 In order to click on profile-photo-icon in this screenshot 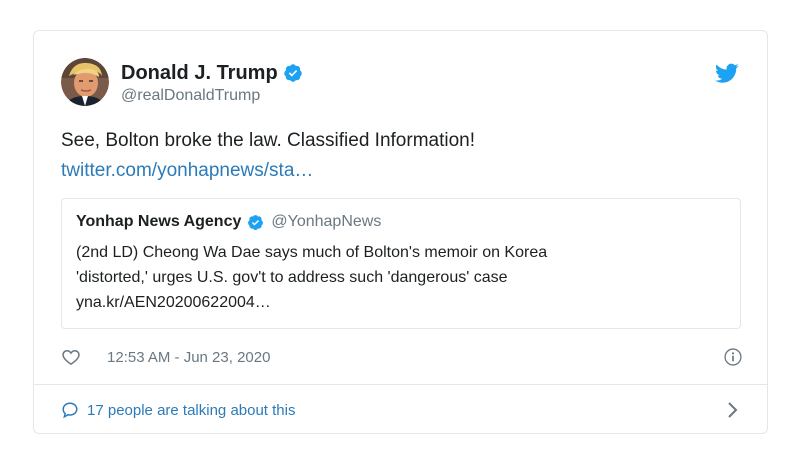, I will do `click(85, 82)`.